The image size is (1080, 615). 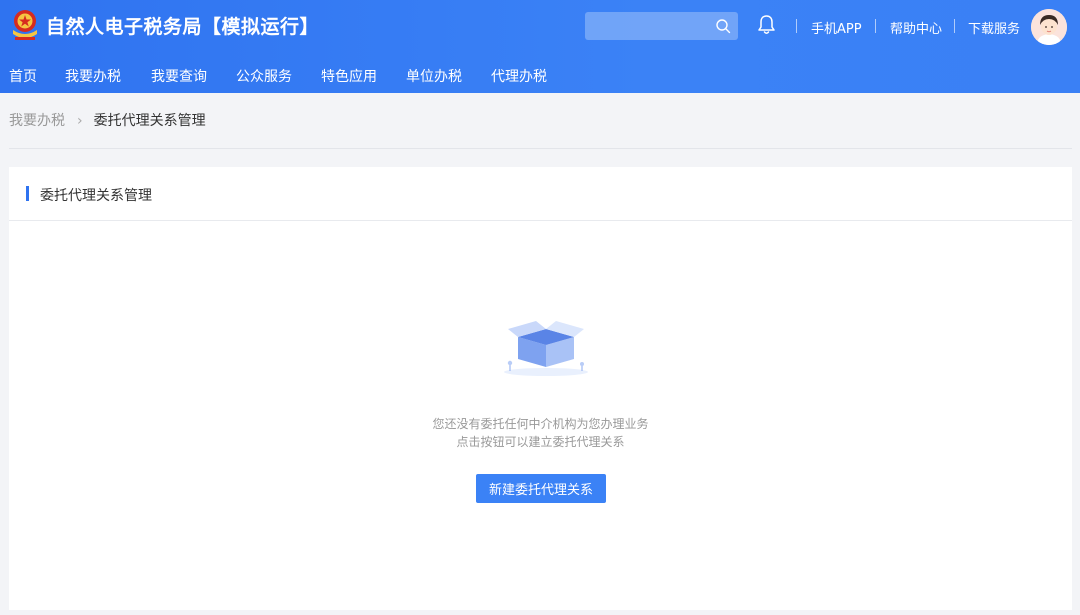 What do you see at coordinates (27, 193) in the screenshot?
I see `title-accent-bar` at bounding box center [27, 193].